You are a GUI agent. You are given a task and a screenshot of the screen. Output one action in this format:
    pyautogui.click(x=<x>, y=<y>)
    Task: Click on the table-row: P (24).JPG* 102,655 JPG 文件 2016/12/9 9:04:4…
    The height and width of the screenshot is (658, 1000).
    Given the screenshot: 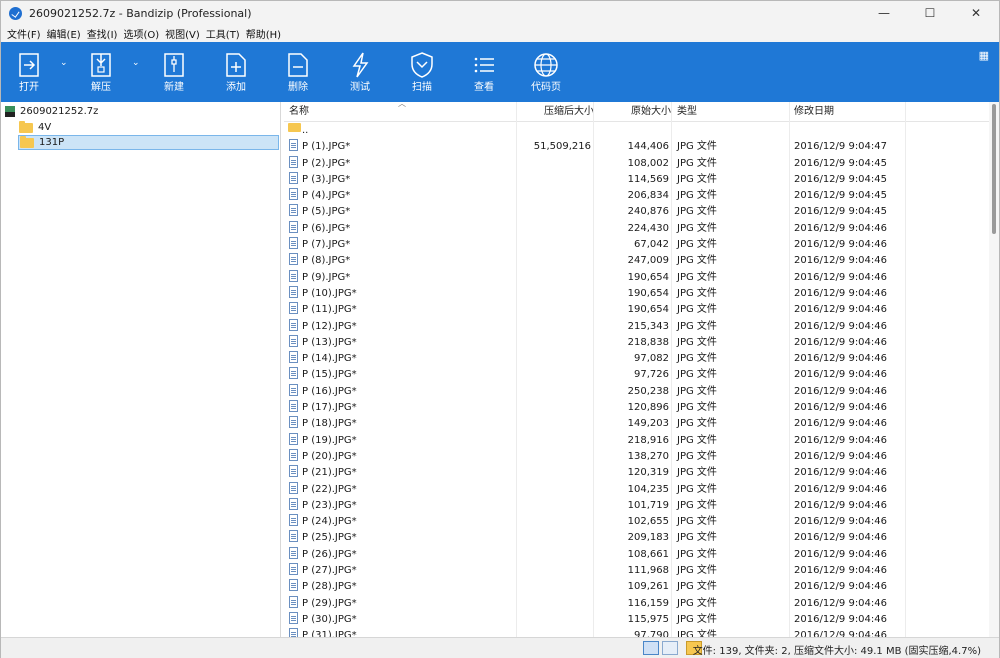 What is the action you would take?
    pyautogui.click(x=636, y=522)
    